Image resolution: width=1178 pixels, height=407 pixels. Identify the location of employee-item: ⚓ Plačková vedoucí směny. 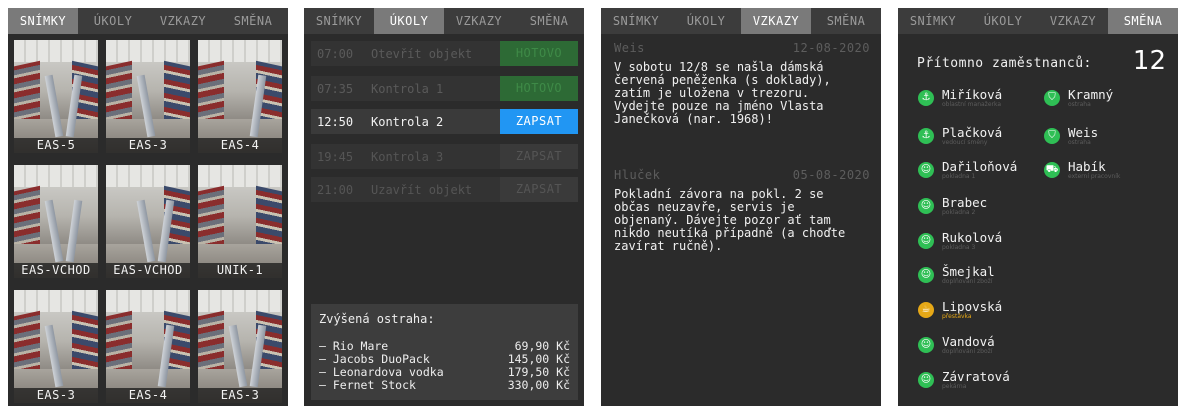
(960, 136).